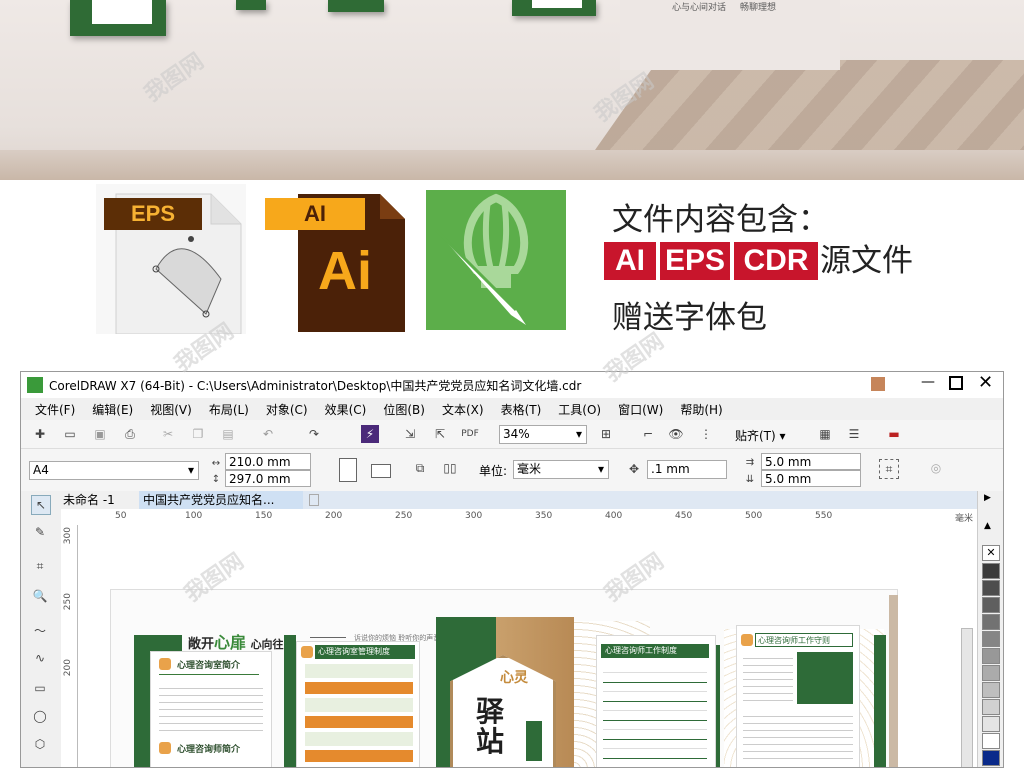 The image size is (1024, 768). What do you see at coordinates (40, 658) in the screenshot?
I see `artistic-media-icon: ∿` at bounding box center [40, 658].